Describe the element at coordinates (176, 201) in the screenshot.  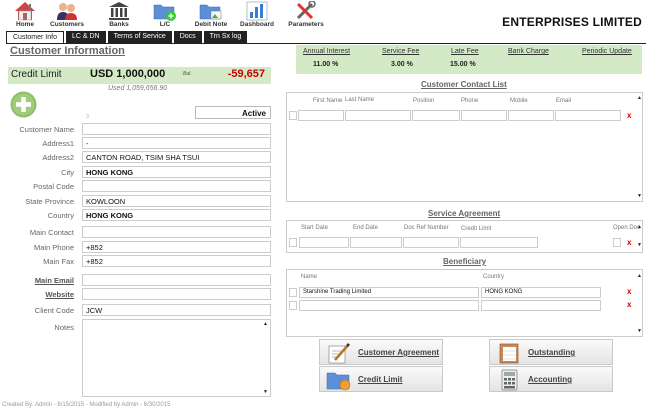
I see `state-province-input: KOWLOON` at that location.